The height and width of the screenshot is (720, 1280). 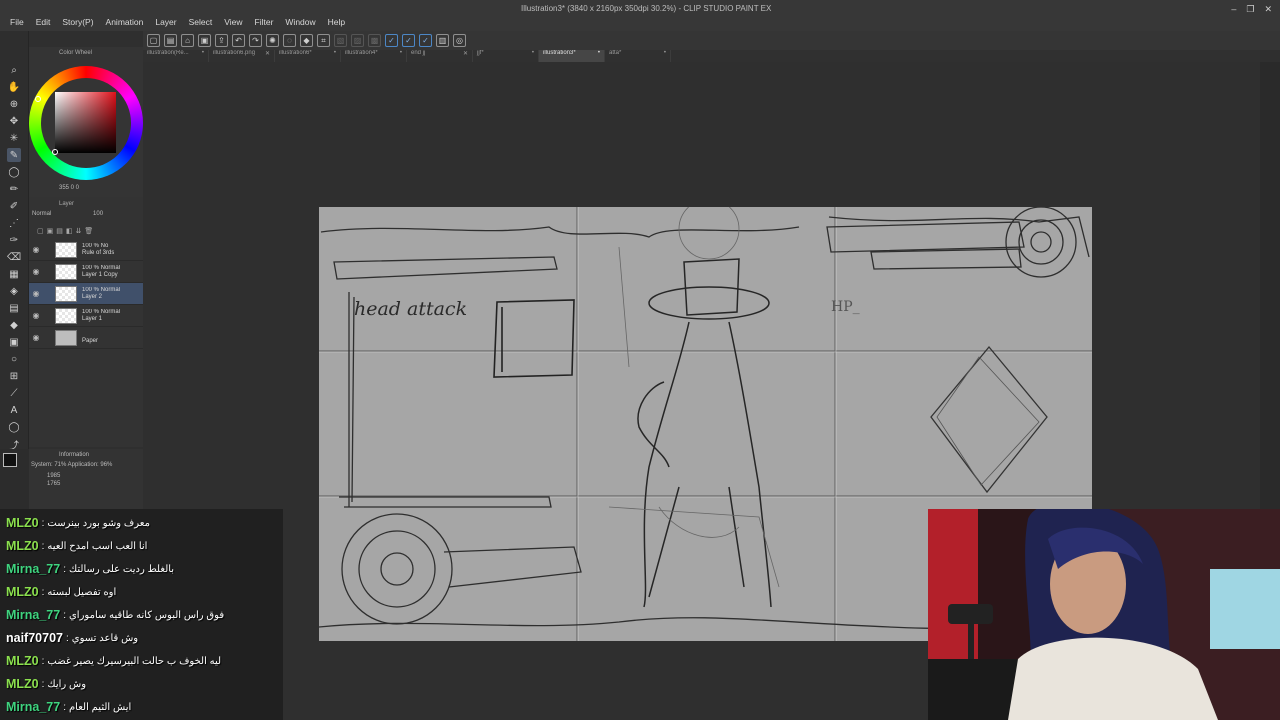 I want to click on tab-illustration-re: illustration(Re... •, so click(x=176, y=56).